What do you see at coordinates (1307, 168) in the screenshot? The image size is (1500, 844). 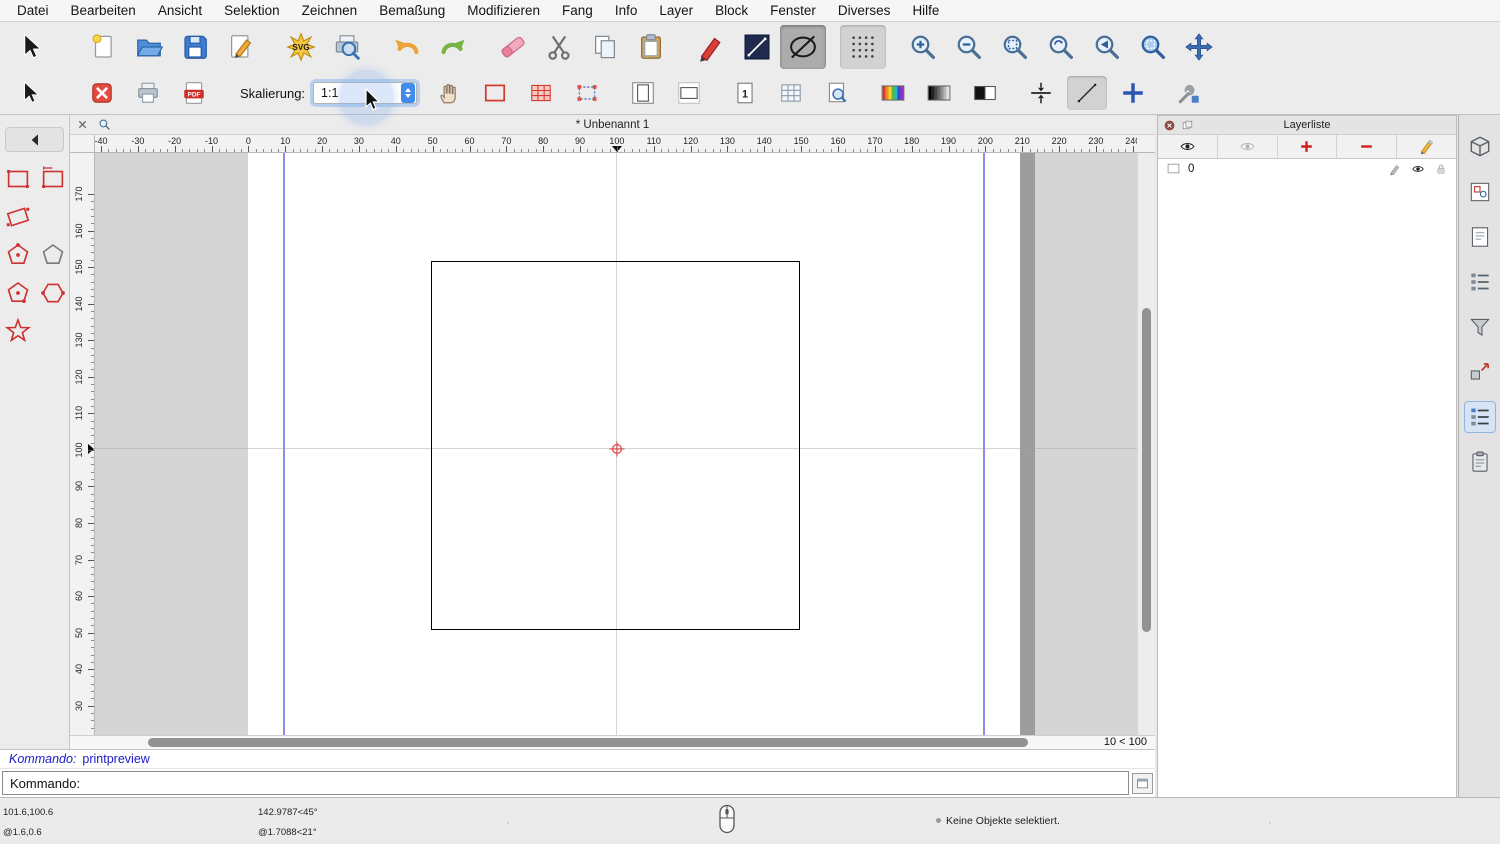 I see `layer-row: 0` at bounding box center [1307, 168].